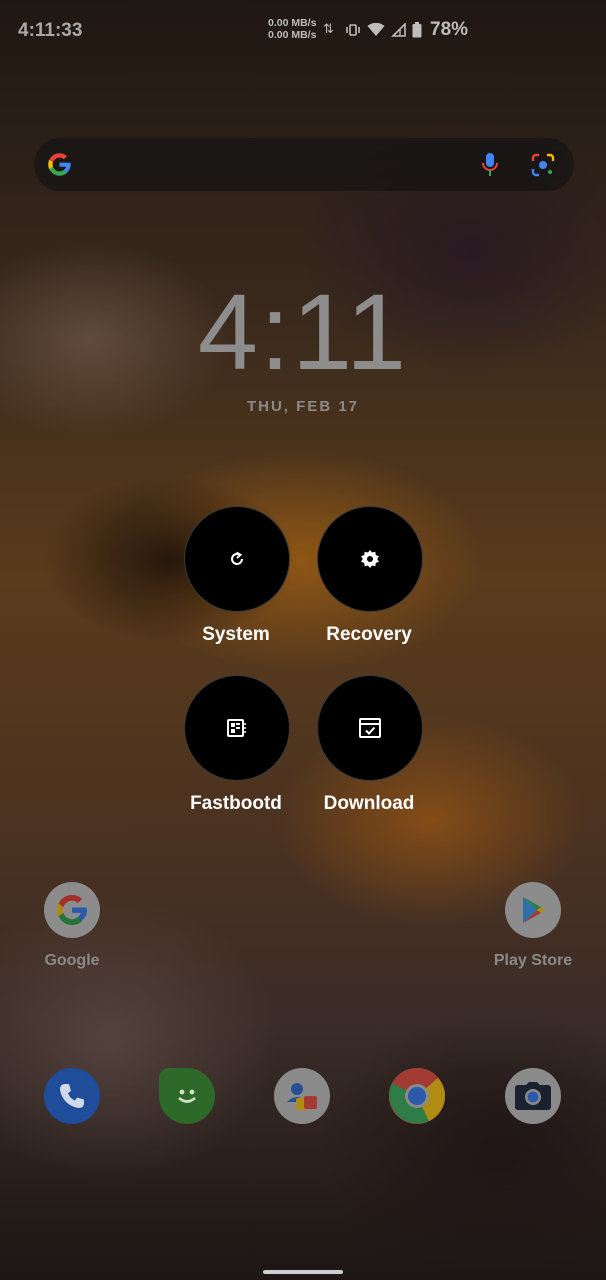 The image size is (606, 1280). I want to click on play-store-app-label: Play Store, so click(533, 961).